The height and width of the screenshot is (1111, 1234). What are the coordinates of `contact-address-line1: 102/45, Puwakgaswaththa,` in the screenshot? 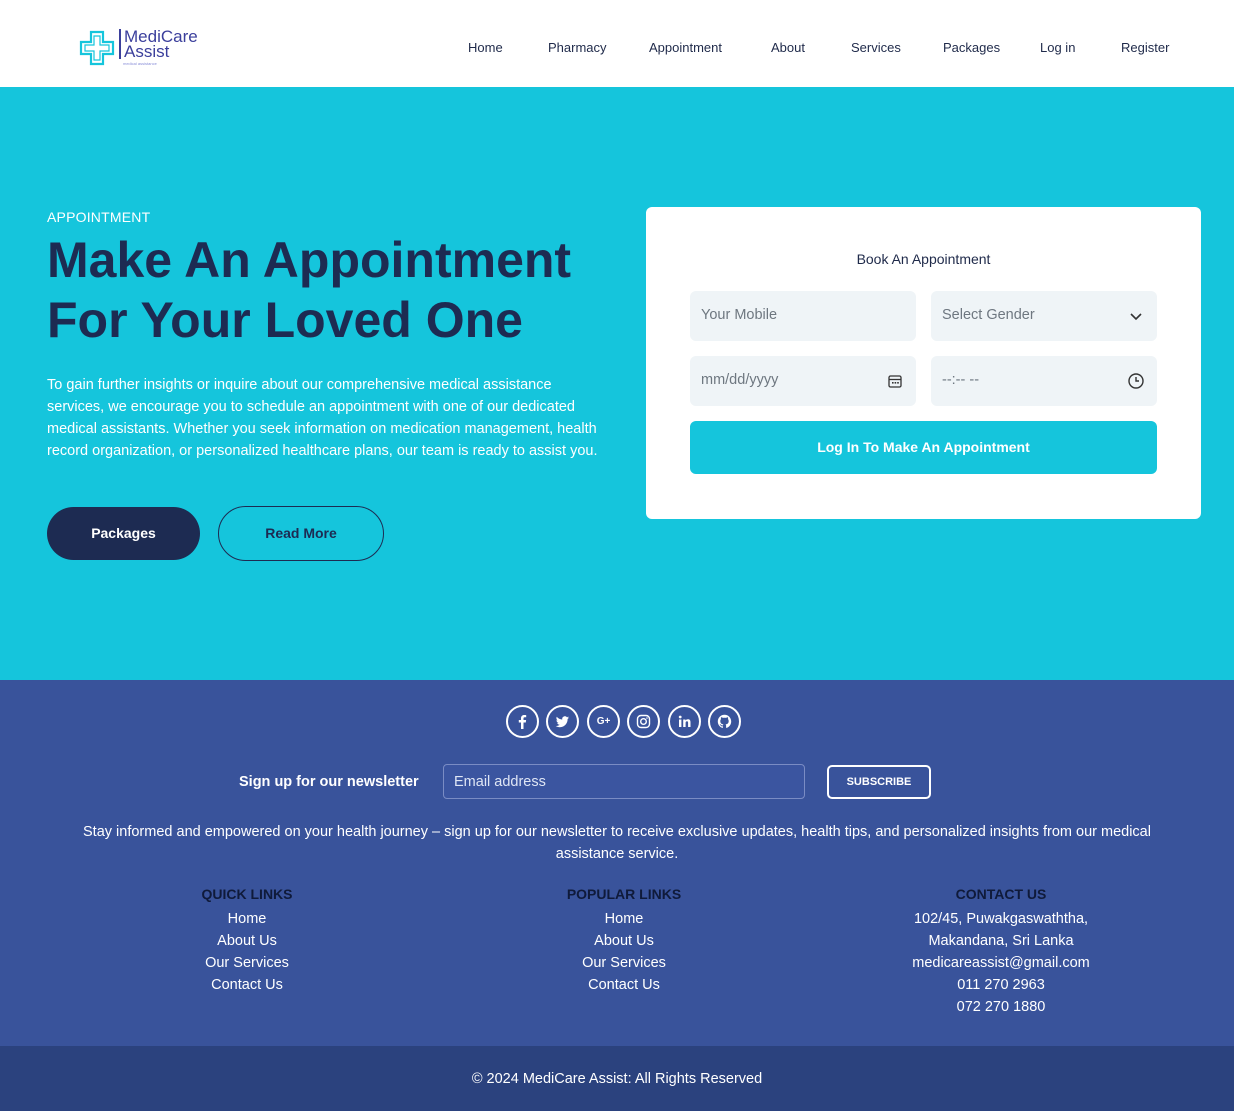 It's located at (1001, 919).